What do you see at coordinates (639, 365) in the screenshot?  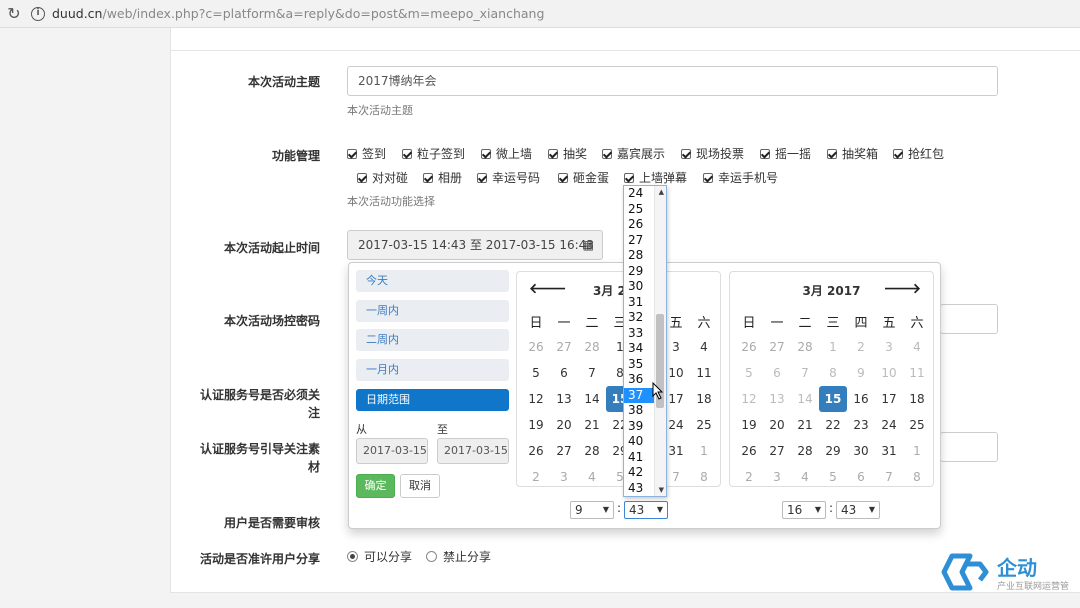 I see `minute-option: 35` at bounding box center [639, 365].